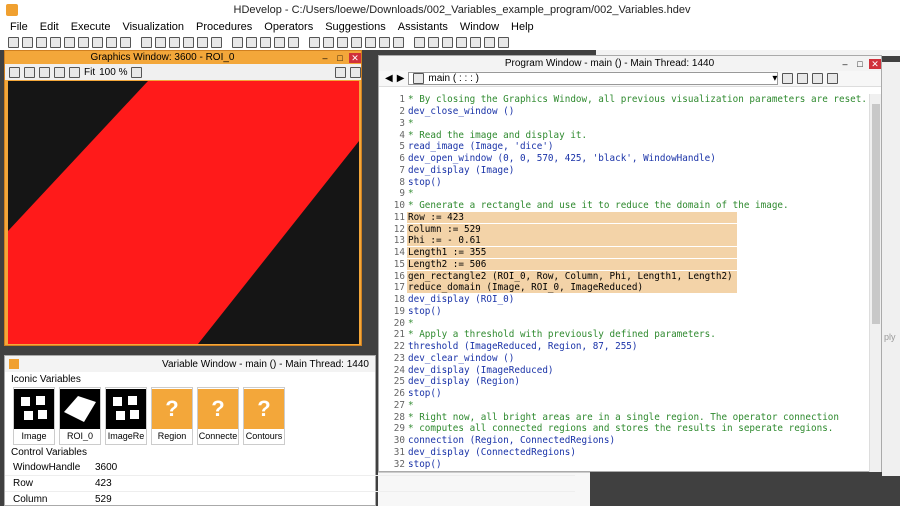 The height and width of the screenshot is (506, 900). Describe the element at coordinates (355, 72) in the screenshot. I see `image-settings-icon` at that location.